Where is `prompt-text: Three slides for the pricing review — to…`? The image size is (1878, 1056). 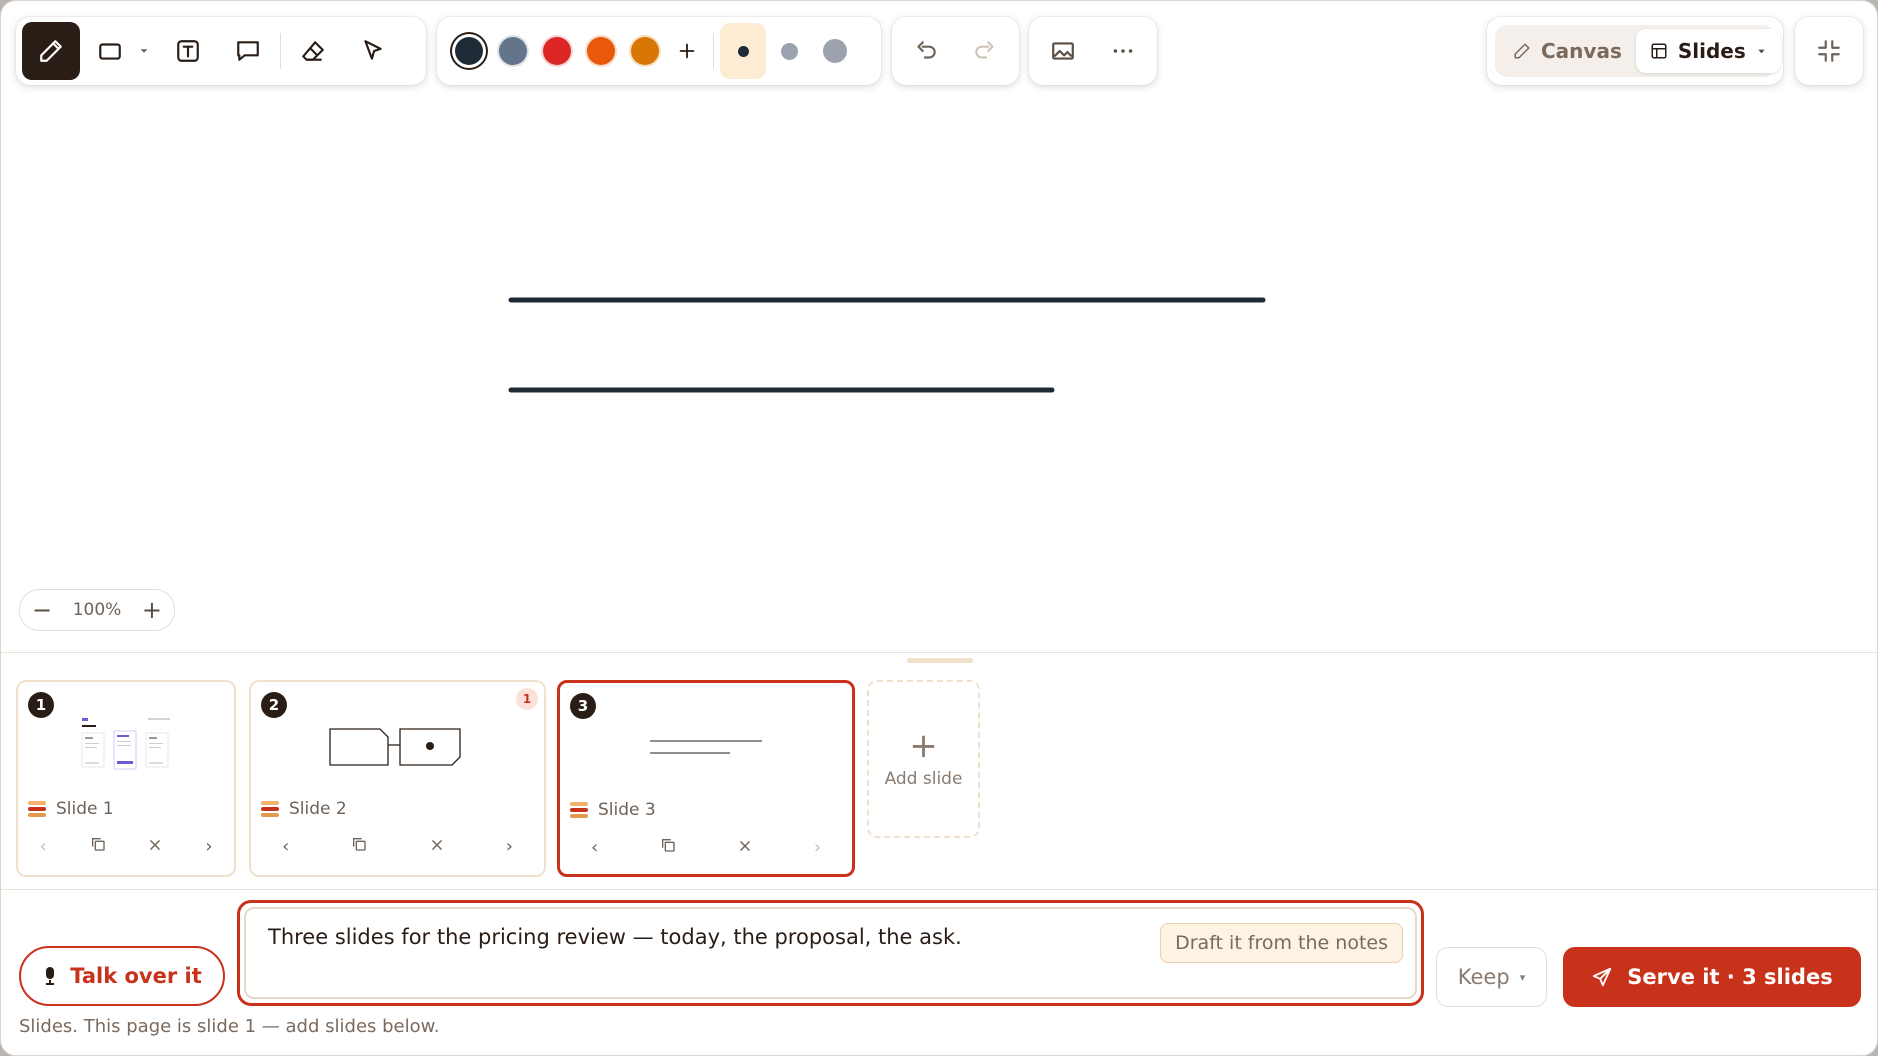
prompt-text: Three slides for the pricing review — to… is located at coordinates (615, 937).